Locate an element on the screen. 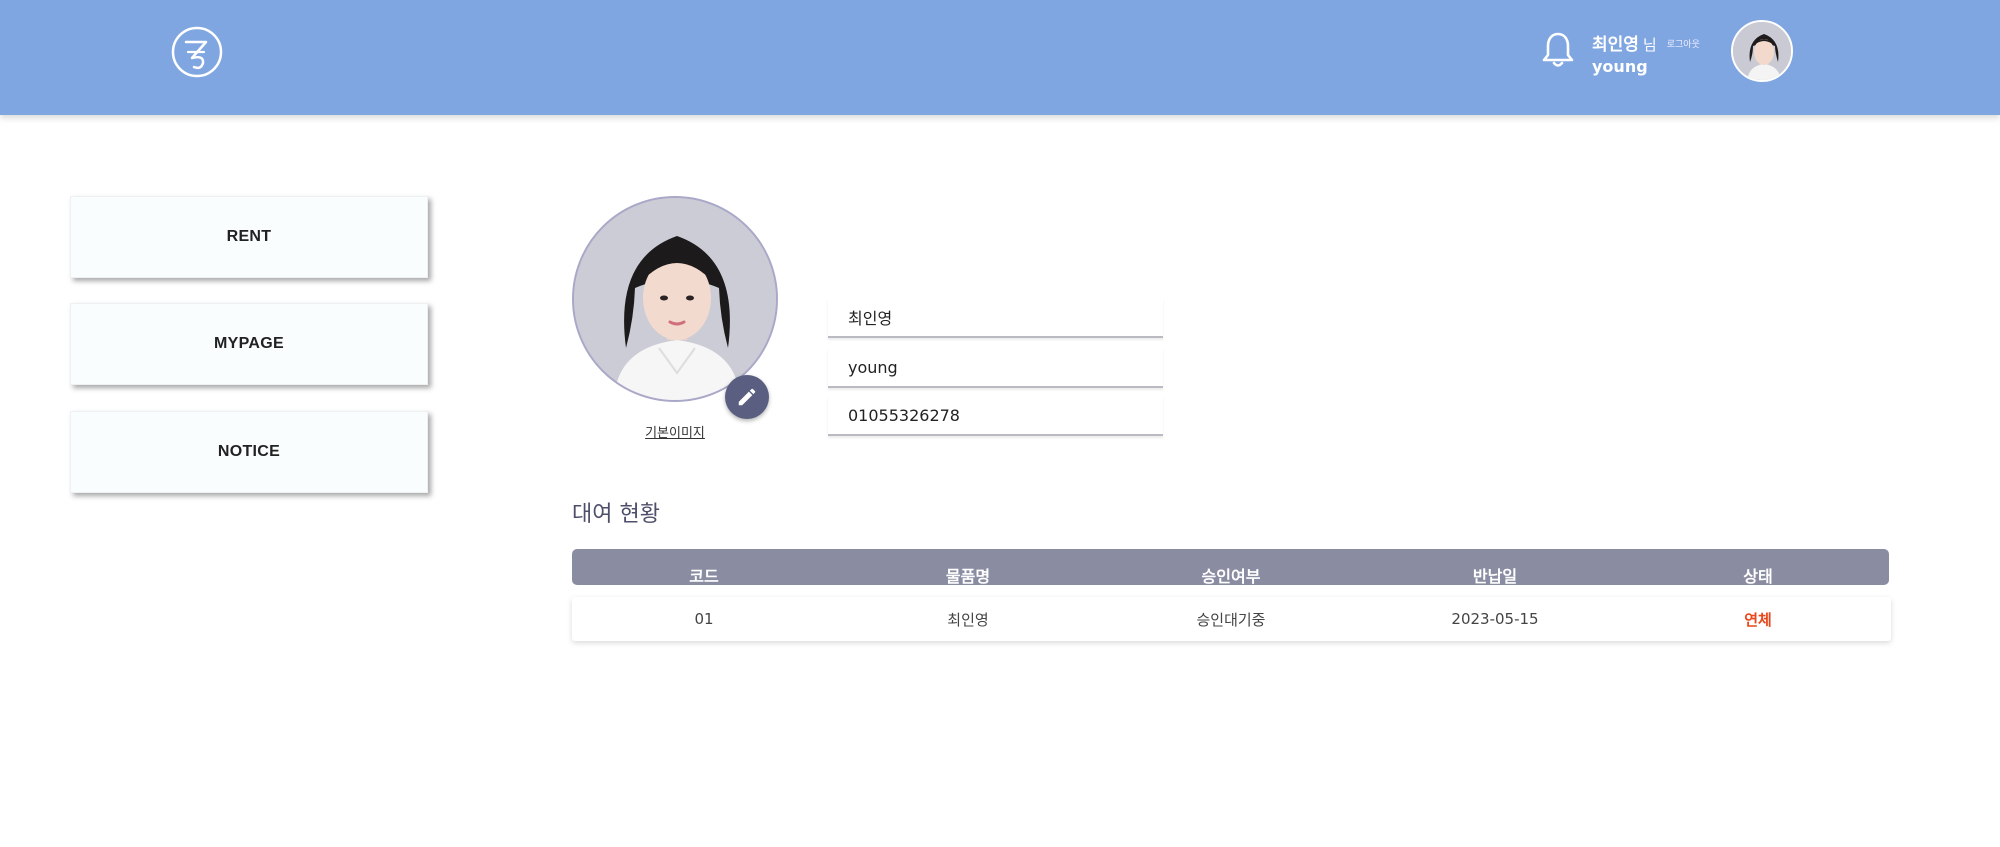 The width and height of the screenshot is (2000, 847). user-id-field: young is located at coordinates (995, 368).